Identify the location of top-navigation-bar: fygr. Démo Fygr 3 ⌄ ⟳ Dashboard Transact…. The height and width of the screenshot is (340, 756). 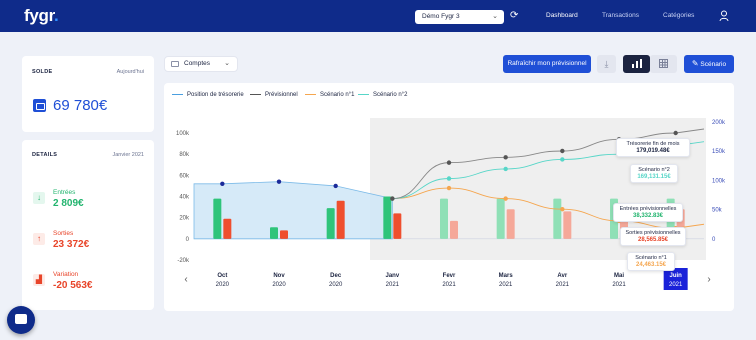
(378, 16).